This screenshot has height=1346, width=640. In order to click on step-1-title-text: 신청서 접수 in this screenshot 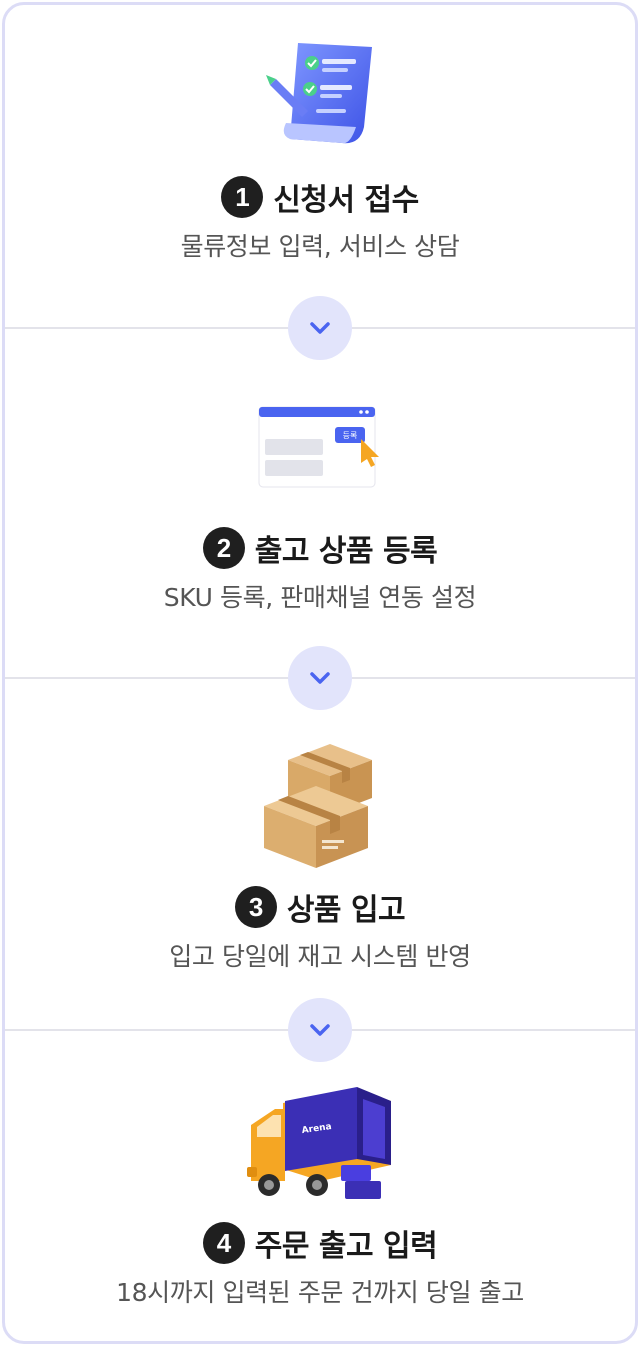, I will do `click(346, 200)`.